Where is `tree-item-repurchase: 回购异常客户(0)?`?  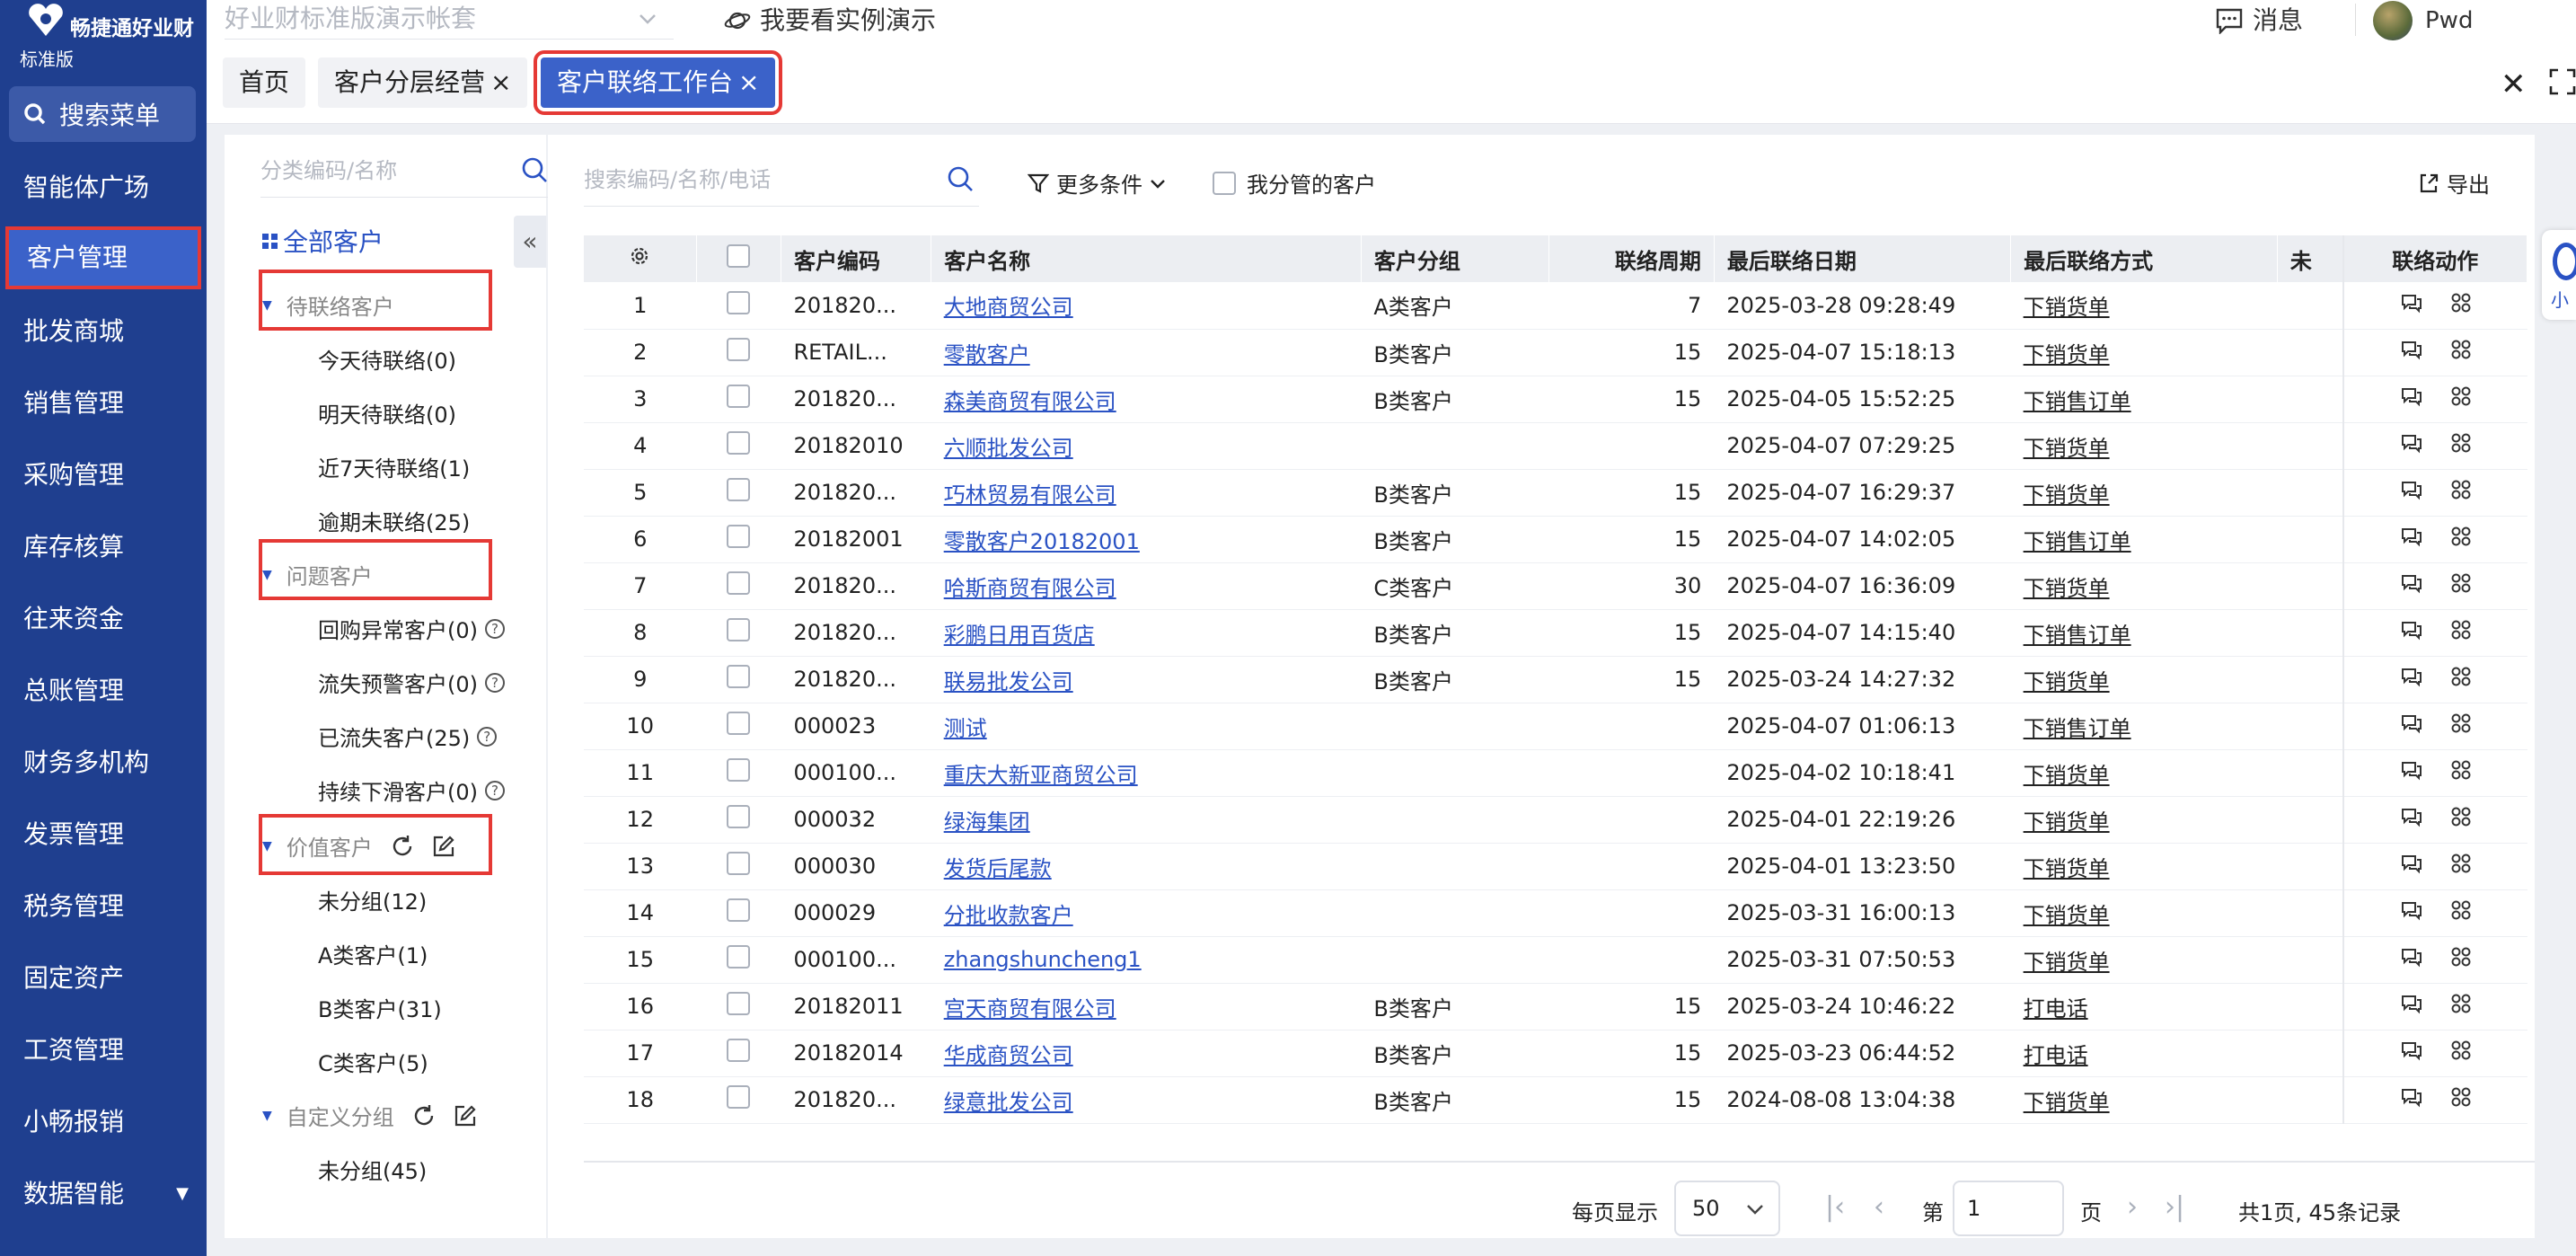
tree-item-repurchase: 回购异常客户(0)? is located at coordinates (411, 628).